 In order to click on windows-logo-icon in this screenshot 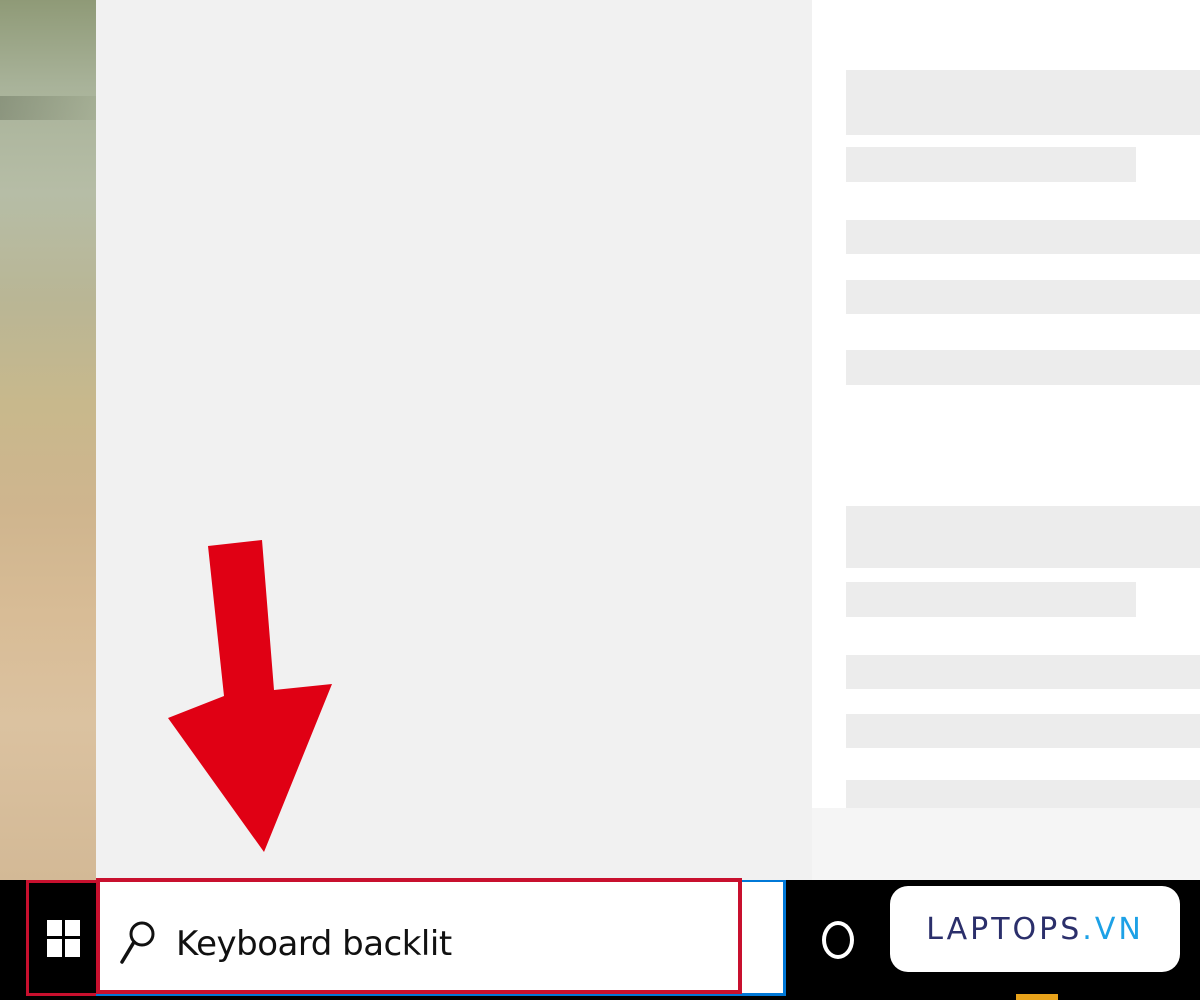, I will do `click(63, 938)`.